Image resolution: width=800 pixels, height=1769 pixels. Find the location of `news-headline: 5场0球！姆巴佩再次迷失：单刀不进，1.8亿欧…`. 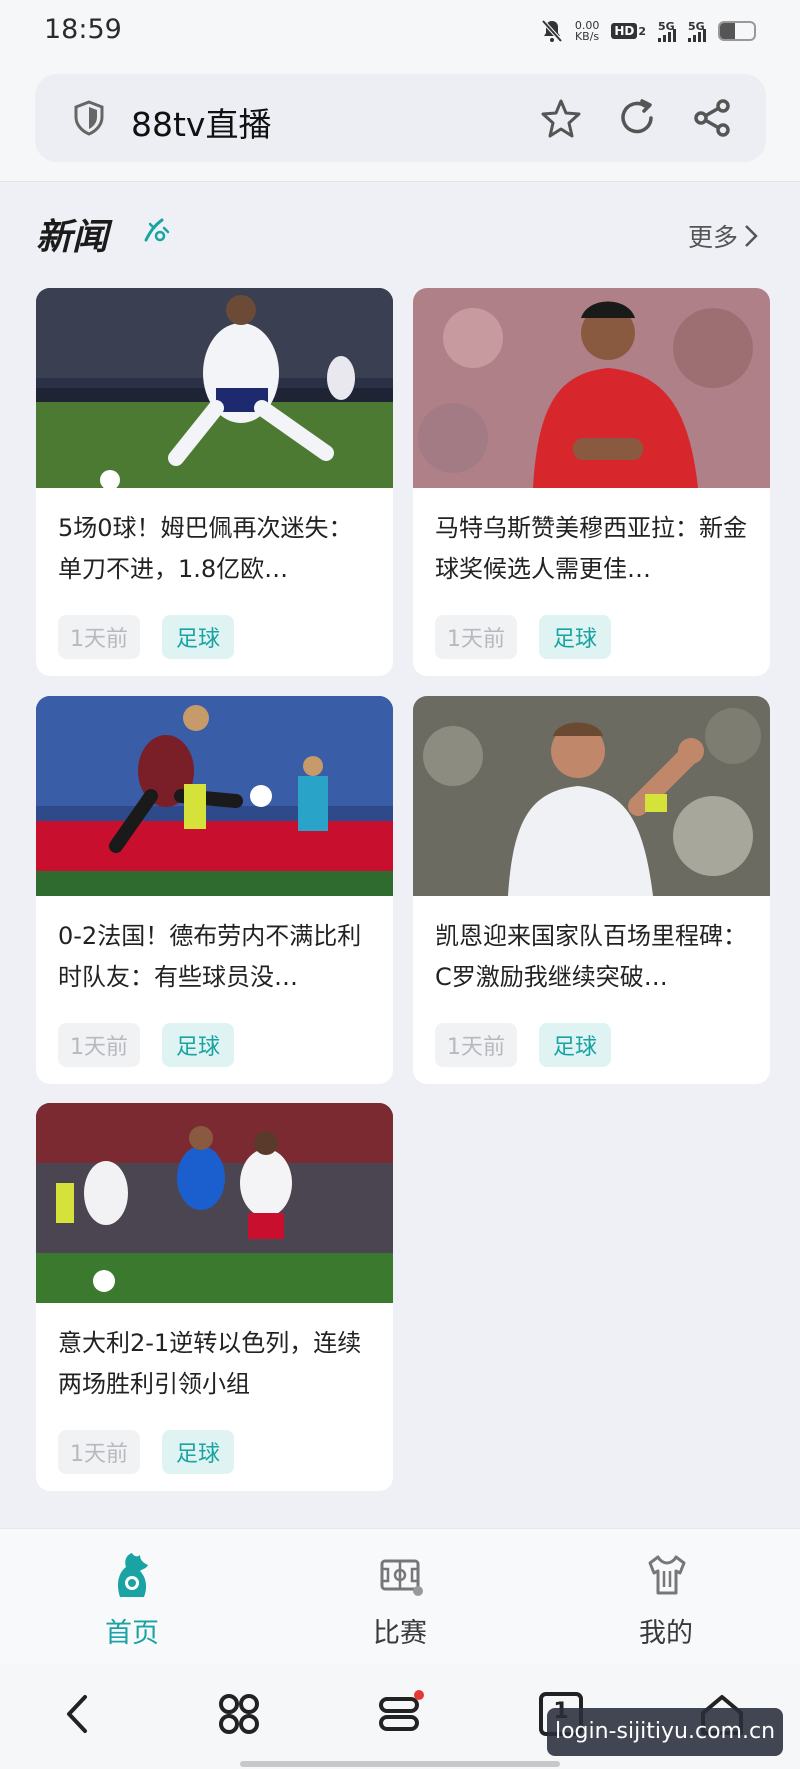

news-headline: 5场0球！姆巴佩再次迷失：单刀不进，1.8亿欧… is located at coordinates (217, 549).